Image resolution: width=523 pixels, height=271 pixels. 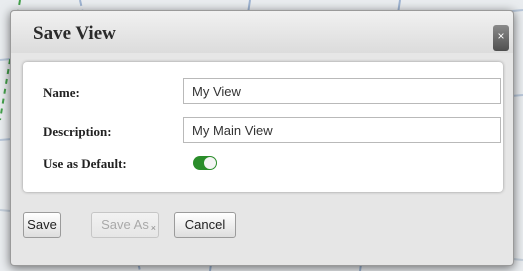 I want to click on name-row: Name:, so click(x=263, y=93).